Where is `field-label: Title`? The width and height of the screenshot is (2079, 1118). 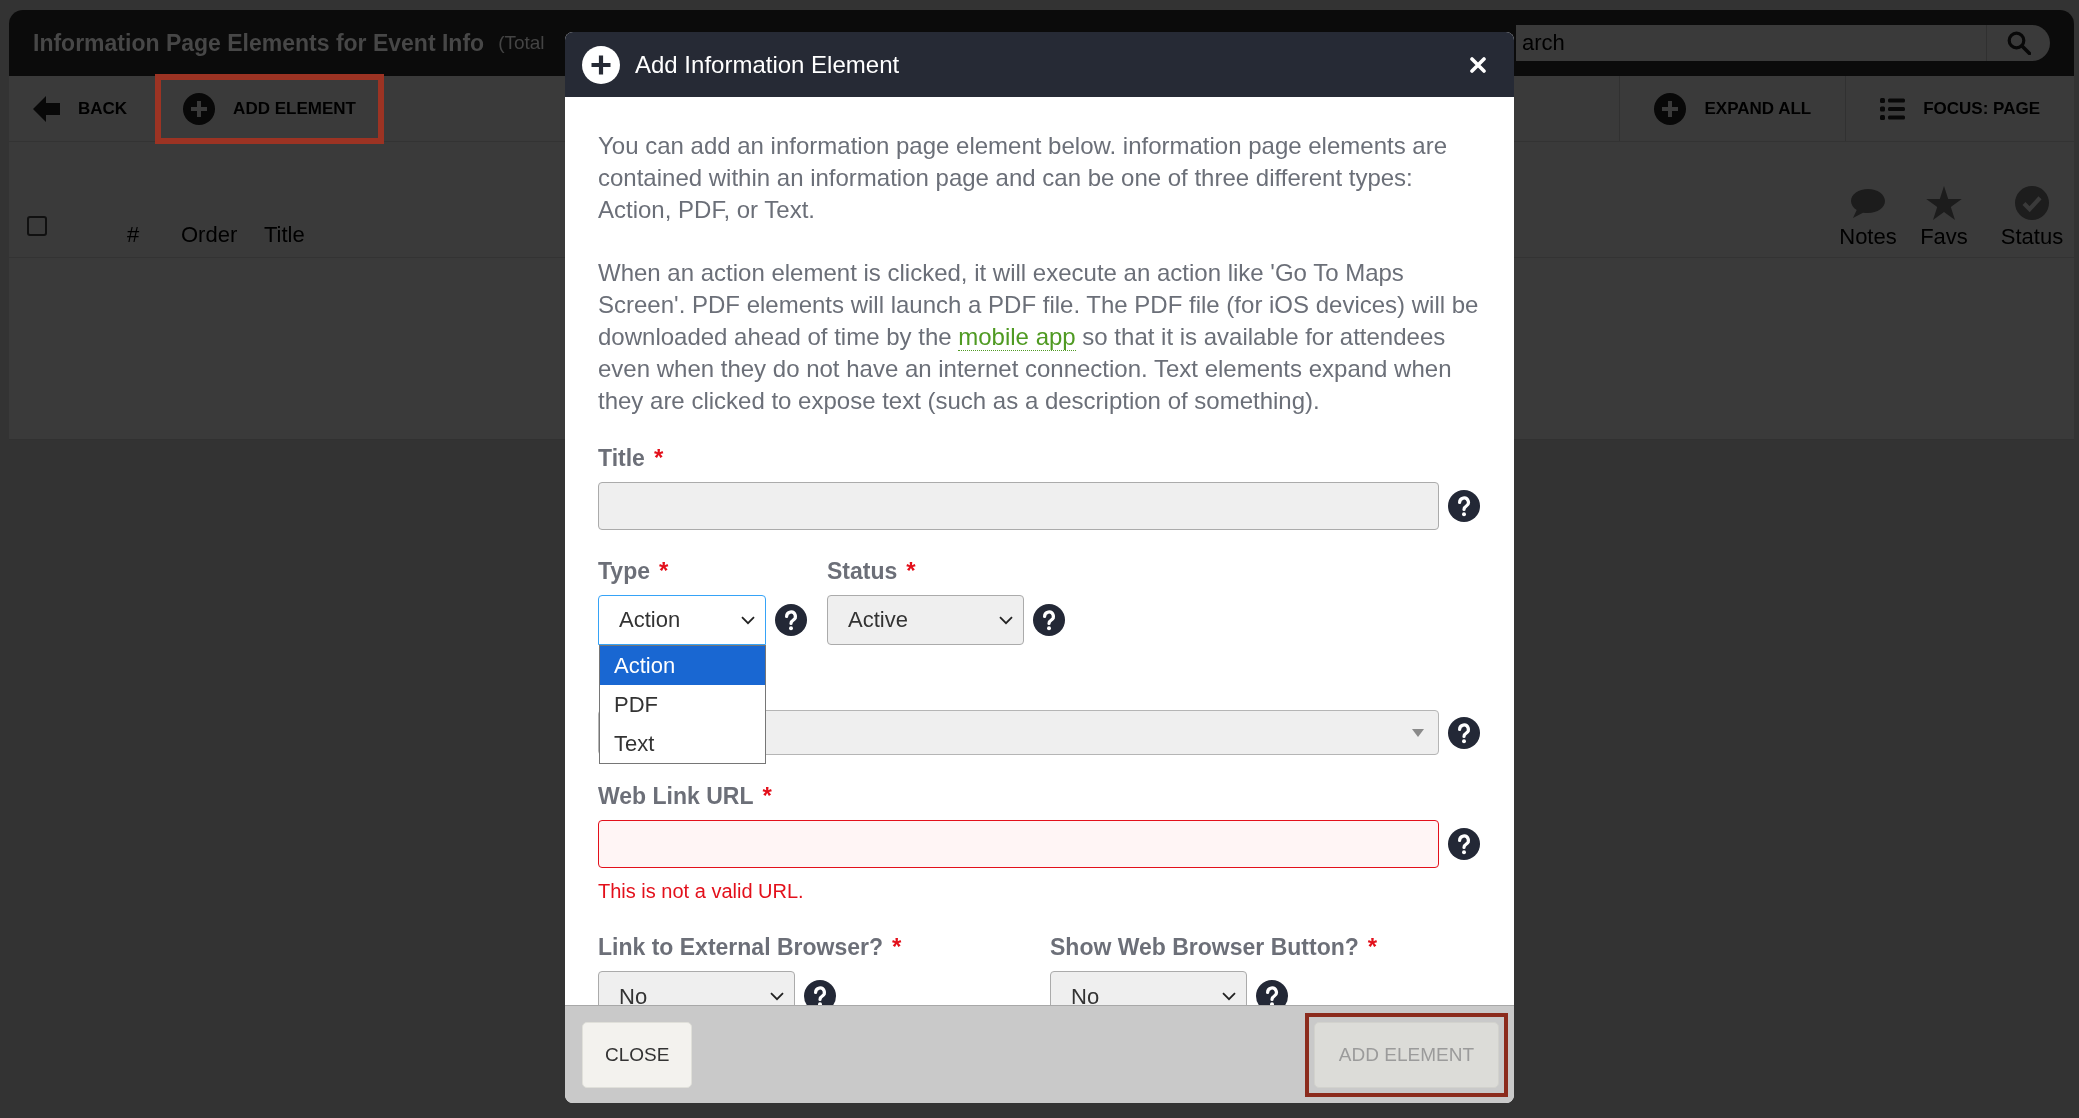
field-label: Title is located at coordinates (621, 458).